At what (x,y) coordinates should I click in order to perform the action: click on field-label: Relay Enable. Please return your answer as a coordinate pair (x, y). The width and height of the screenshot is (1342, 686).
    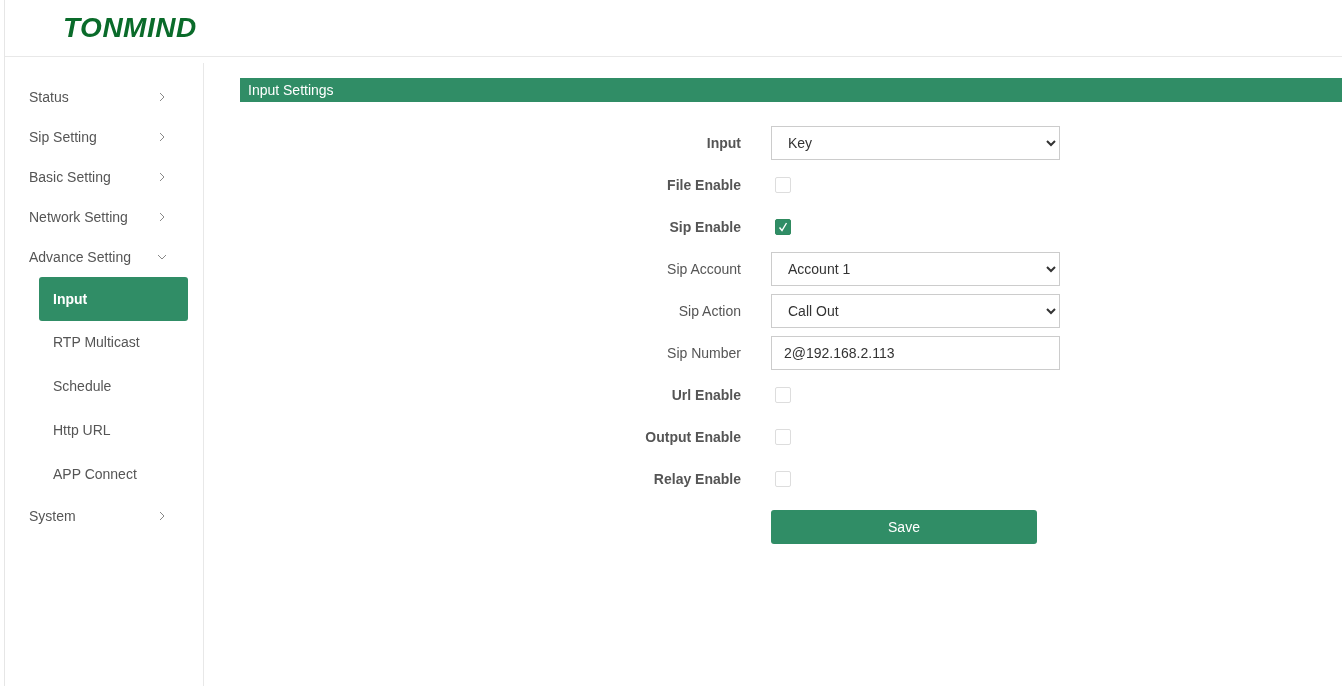
    Looking at the image, I should click on (696, 479).